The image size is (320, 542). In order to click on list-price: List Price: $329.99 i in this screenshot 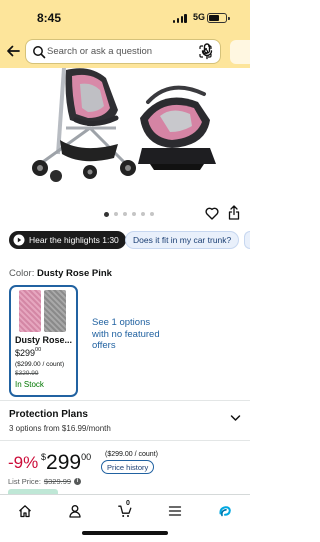, I will do `click(45, 481)`.